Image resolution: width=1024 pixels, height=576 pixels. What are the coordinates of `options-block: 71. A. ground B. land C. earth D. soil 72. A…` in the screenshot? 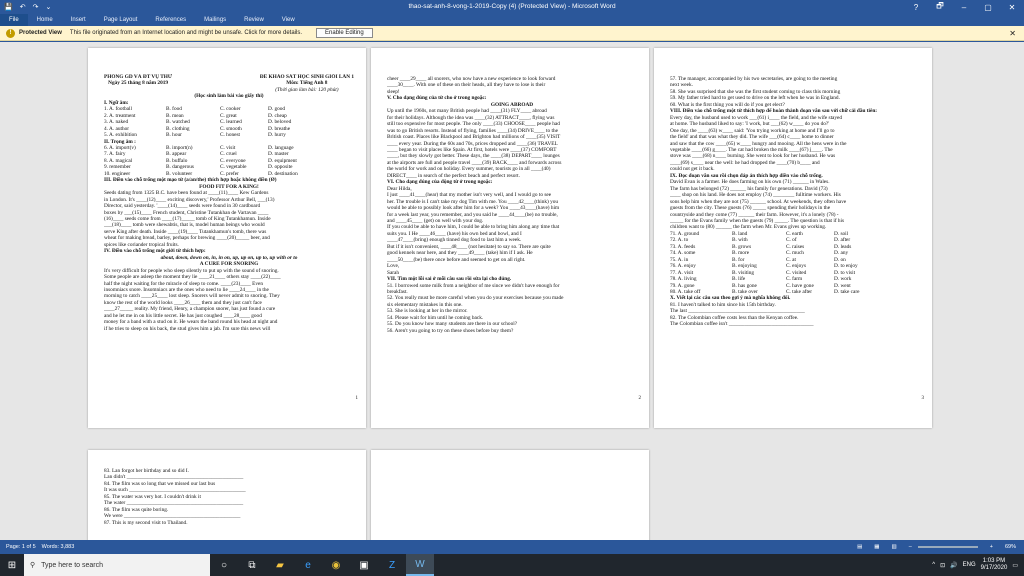 It's located at (795, 263).